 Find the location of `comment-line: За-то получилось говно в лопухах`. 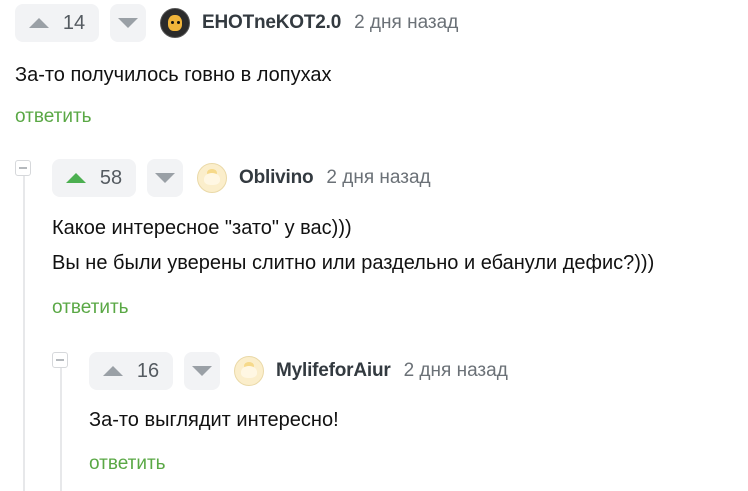

comment-line: За-то получилось говно в лопухах is located at coordinates (173, 75).